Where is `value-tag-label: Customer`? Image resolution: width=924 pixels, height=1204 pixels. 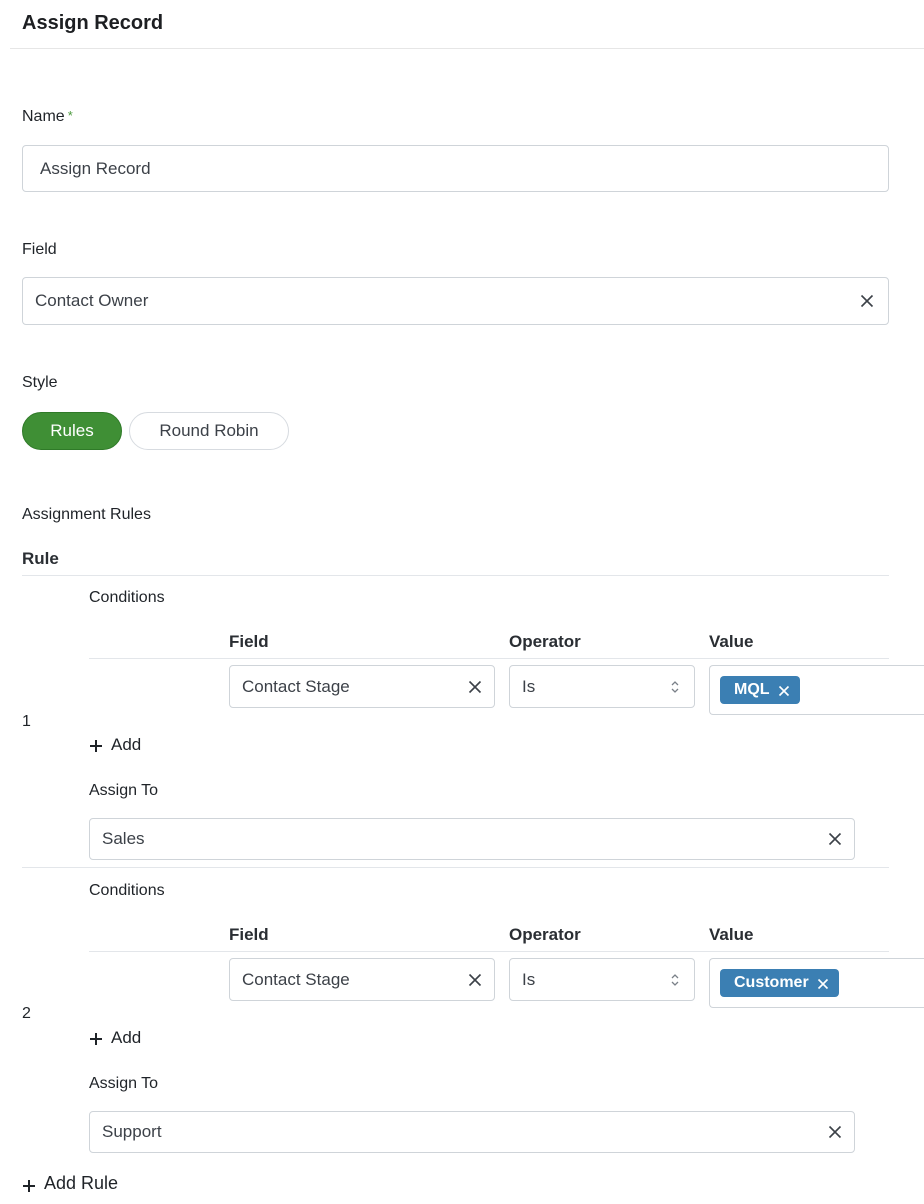
value-tag-label: Customer is located at coordinates (771, 982).